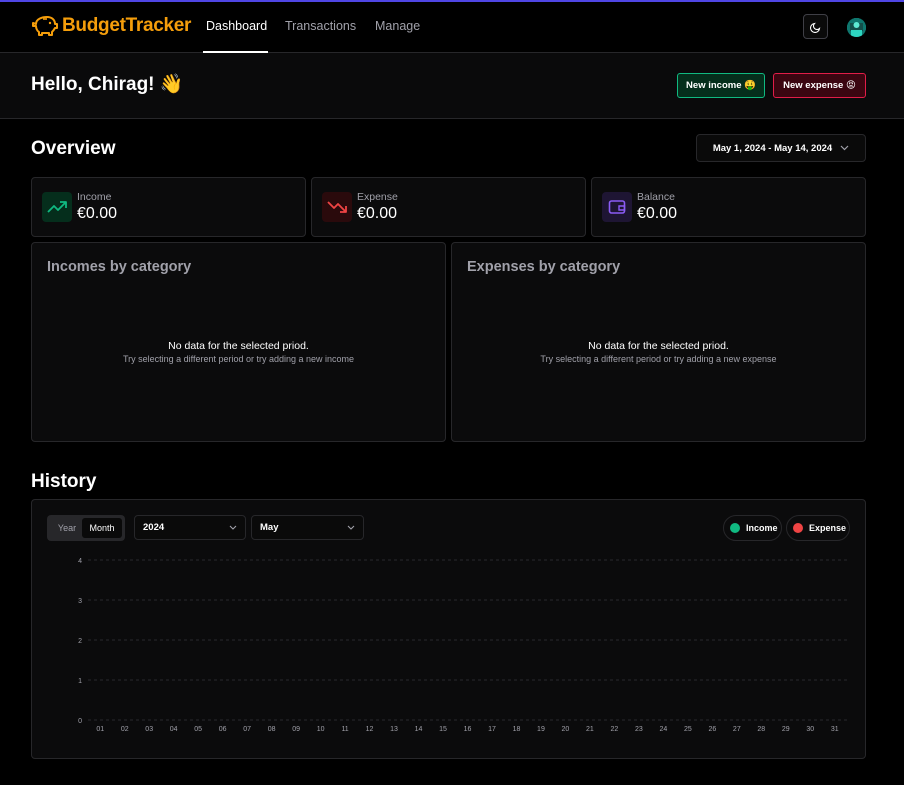 Image resolution: width=904 pixels, height=785 pixels. What do you see at coordinates (80, 641) in the screenshot?
I see `y-tick-label: 2` at bounding box center [80, 641].